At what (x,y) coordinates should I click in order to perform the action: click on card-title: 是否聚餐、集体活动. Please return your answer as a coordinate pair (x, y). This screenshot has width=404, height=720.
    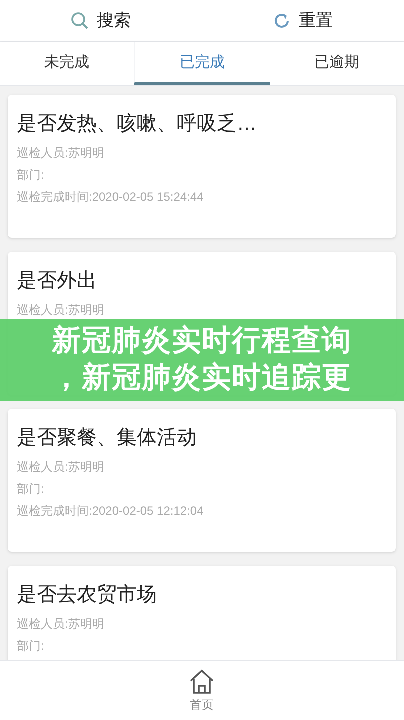
    Looking at the image, I should click on (107, 438).